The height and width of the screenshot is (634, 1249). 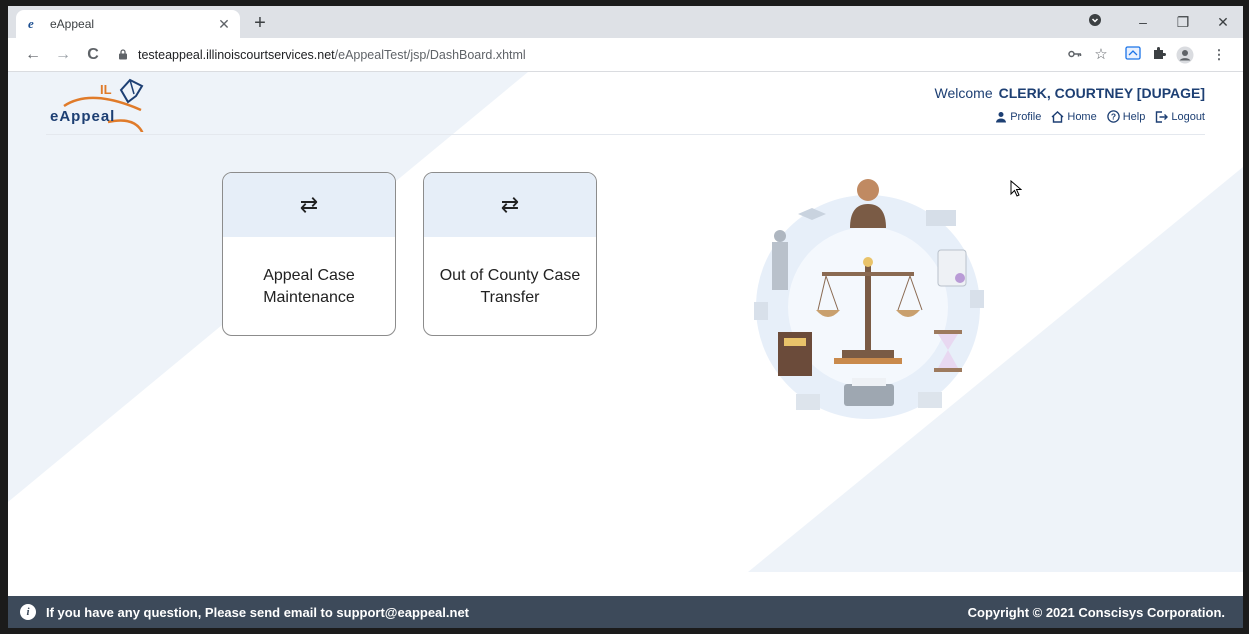 I want to click on help-link-label: Help, so click(x=1134, y=116).